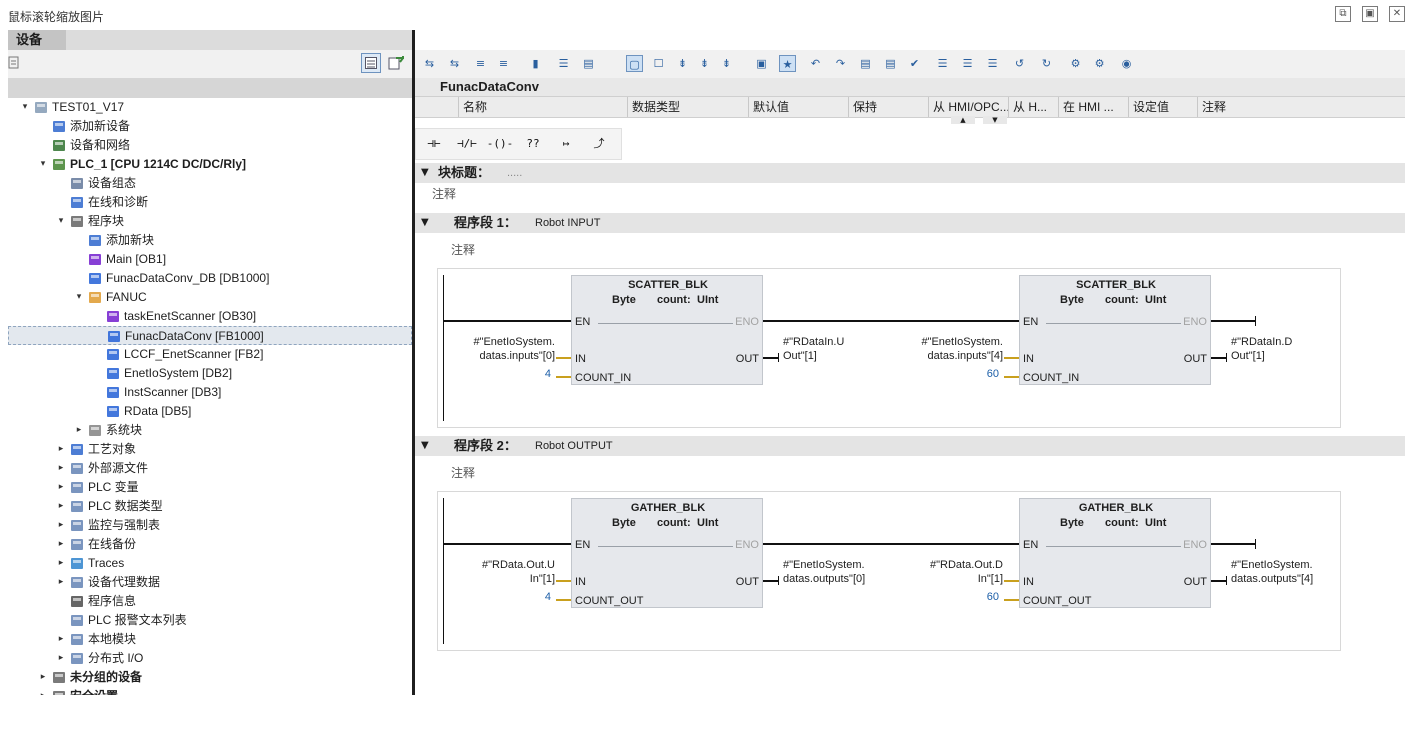  I want to click on column-header: 默认值, so click(798, 107).